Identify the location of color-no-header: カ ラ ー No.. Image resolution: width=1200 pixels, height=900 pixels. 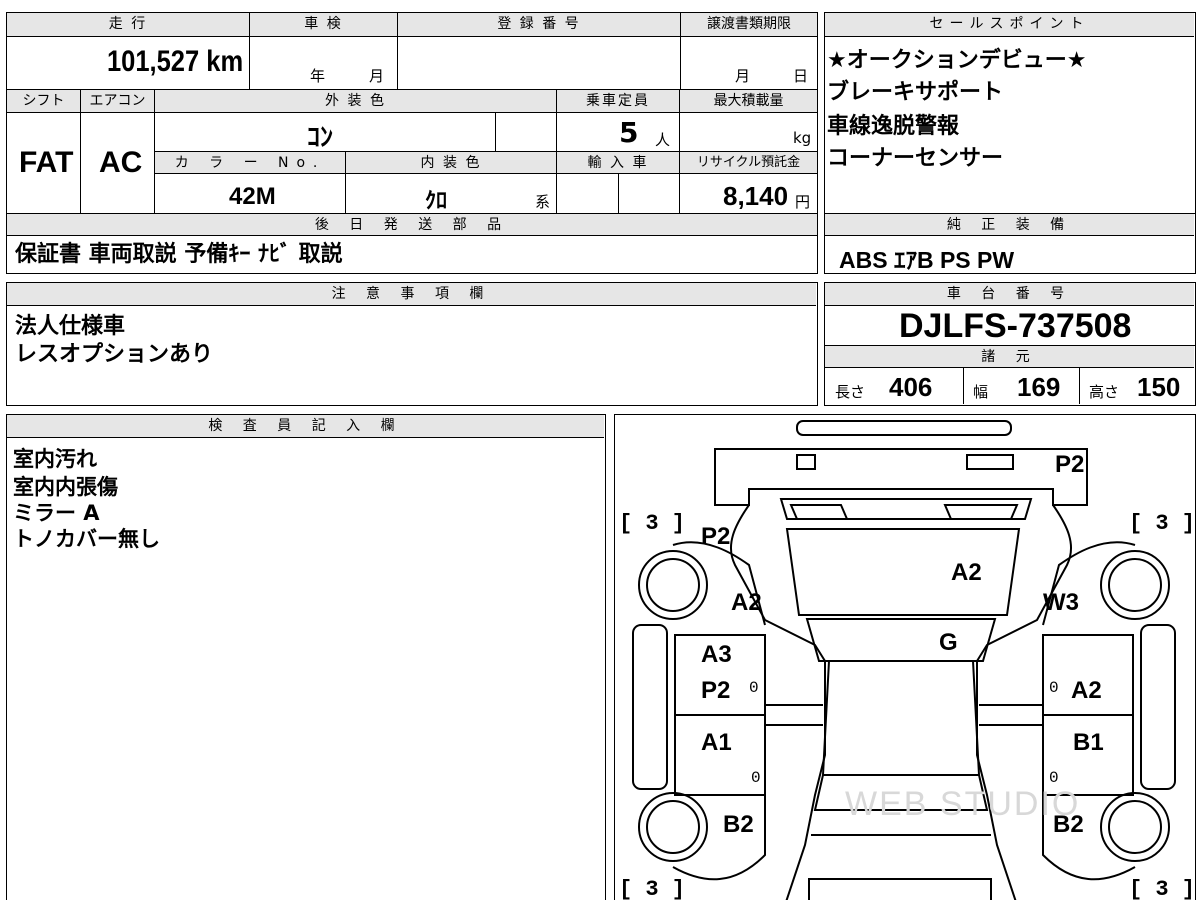
(250, 163).